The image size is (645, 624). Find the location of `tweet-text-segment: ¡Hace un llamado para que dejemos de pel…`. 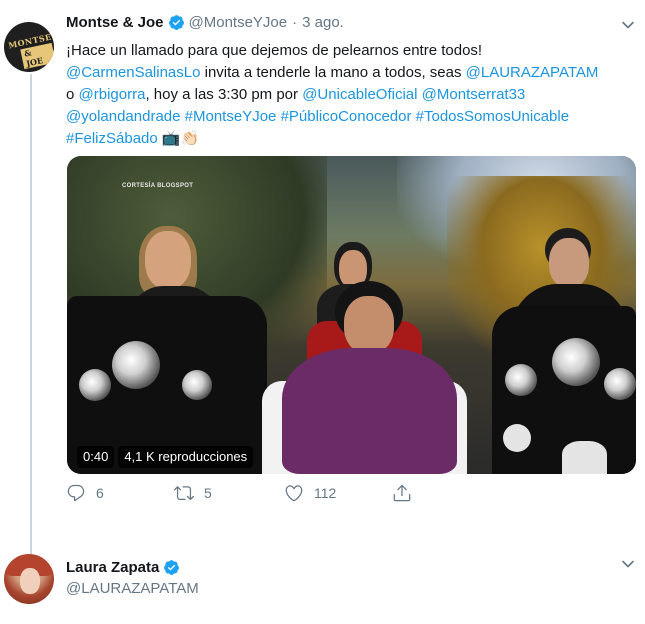

tweet-text-segment: ¡Hace un llamado para que dejemos de pel… is located at coordinates (274, 50).